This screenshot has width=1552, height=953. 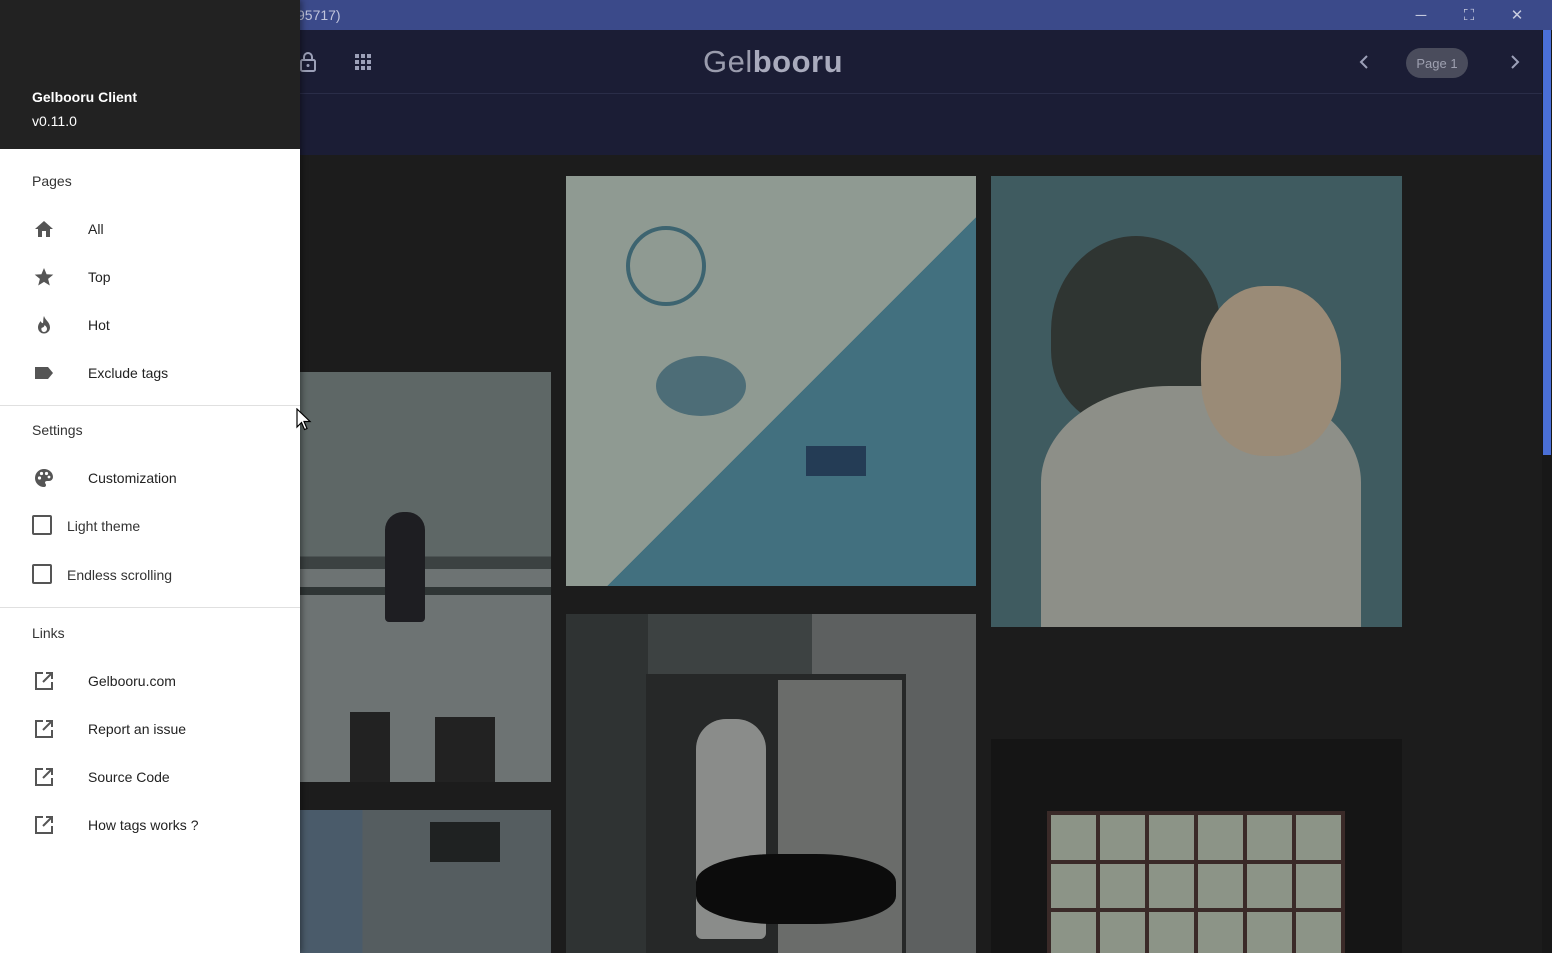 I want to click on mouse-cursor-icon, so click(x=304, y=419).